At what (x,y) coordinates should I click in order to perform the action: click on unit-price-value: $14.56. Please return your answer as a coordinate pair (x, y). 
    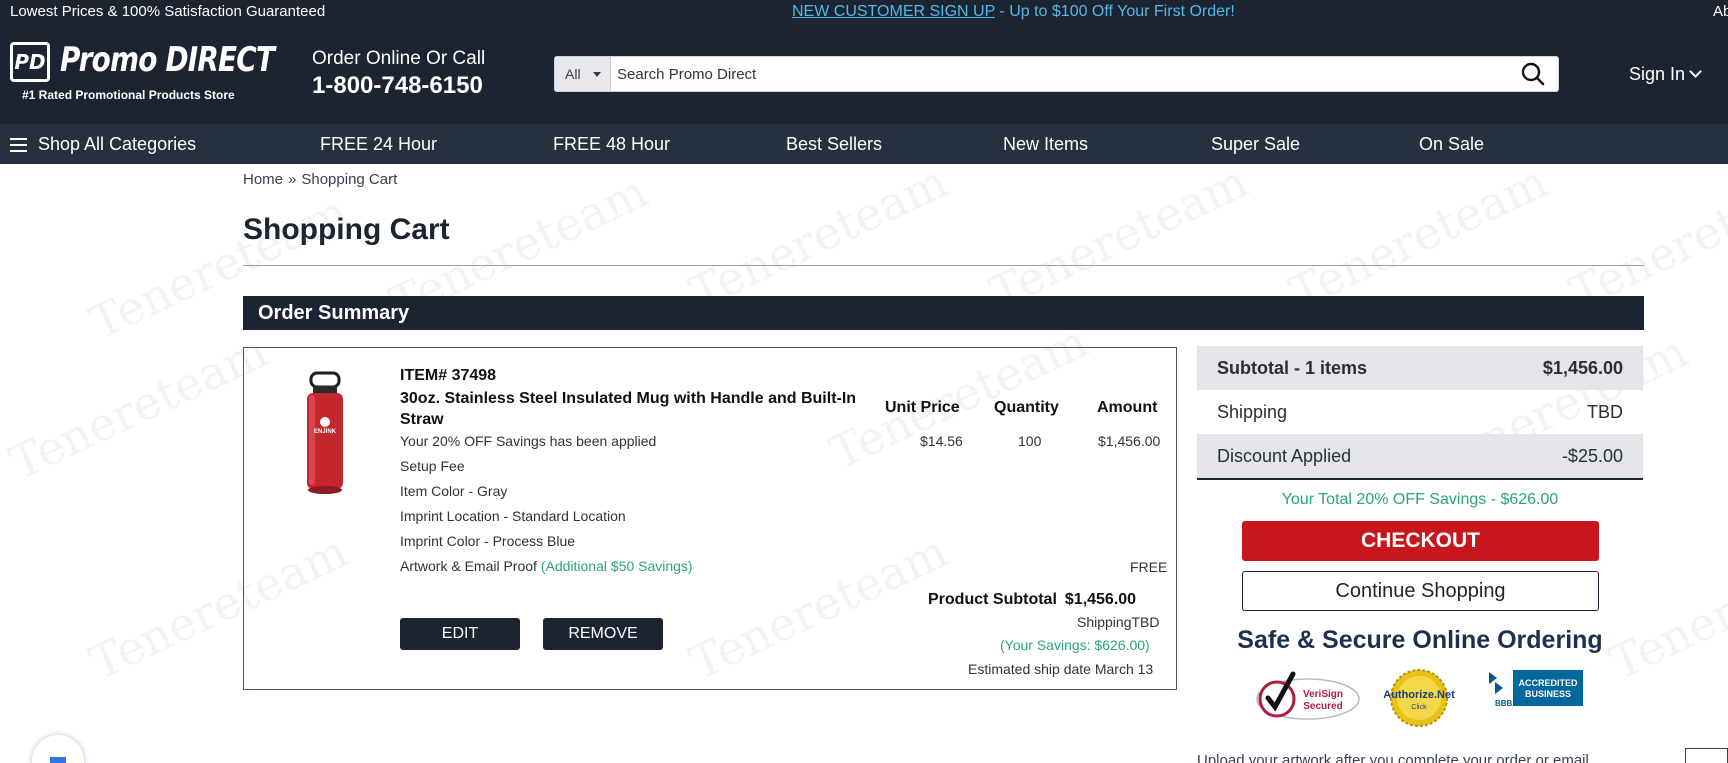
    Looking at the image, I should click on (941, 441).